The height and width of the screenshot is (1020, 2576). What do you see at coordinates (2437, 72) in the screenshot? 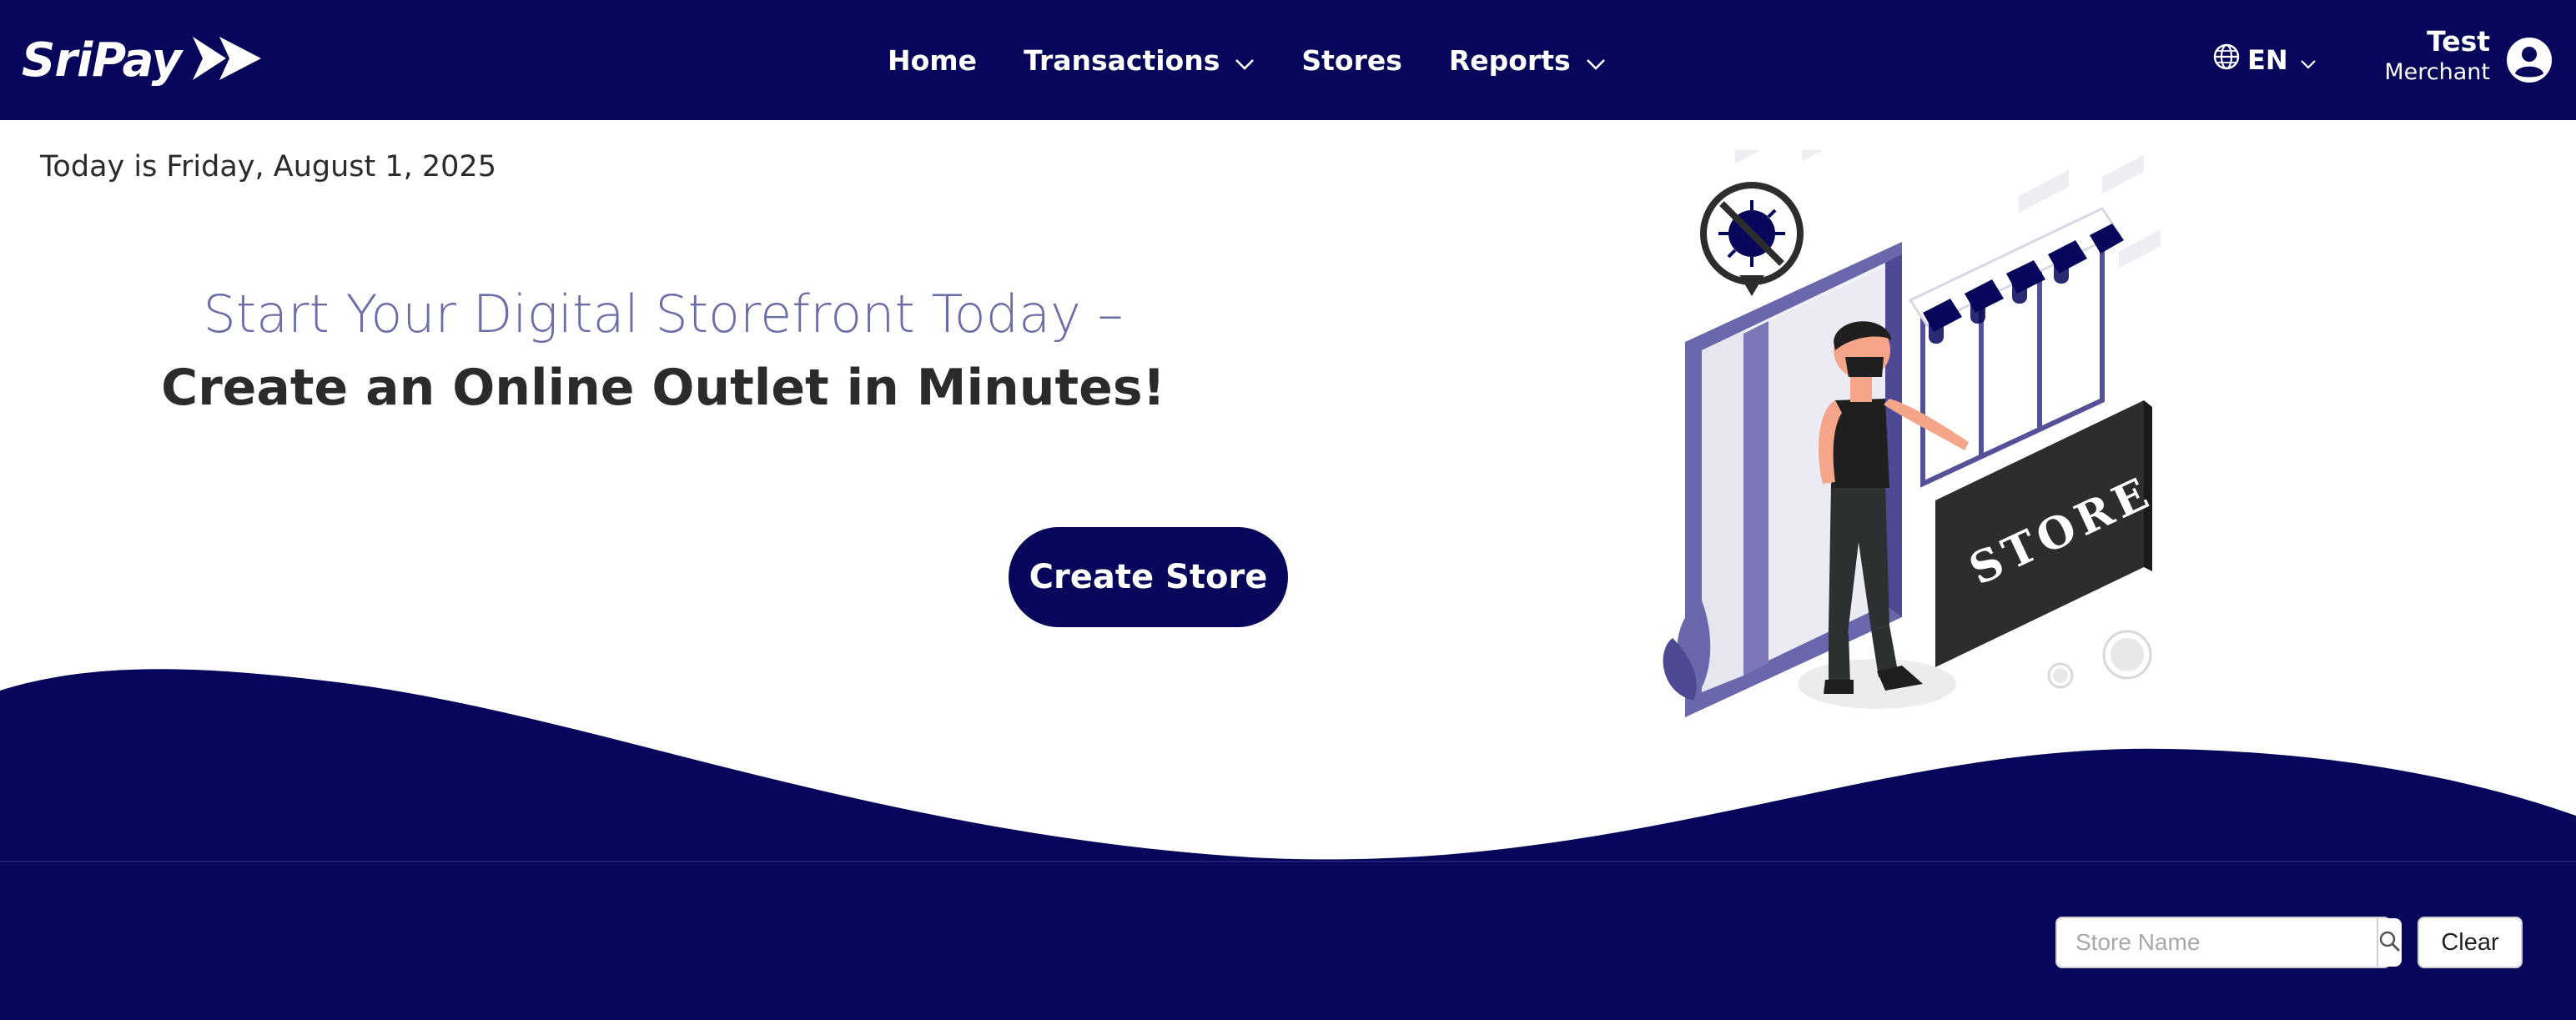
I see `user-role: Merchant` at bounding box center [2437, 72].